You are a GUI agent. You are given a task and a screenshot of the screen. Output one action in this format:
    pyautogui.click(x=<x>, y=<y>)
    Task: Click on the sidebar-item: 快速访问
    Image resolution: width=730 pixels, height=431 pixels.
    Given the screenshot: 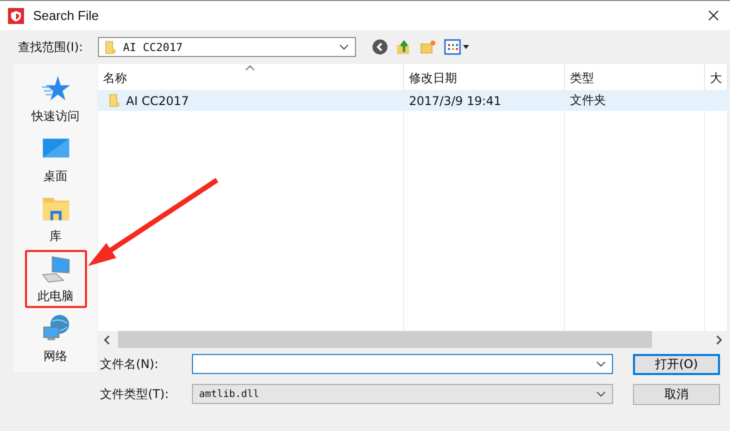 What is the action you would take?
    pyautogui.click(x=55, y=99)
    